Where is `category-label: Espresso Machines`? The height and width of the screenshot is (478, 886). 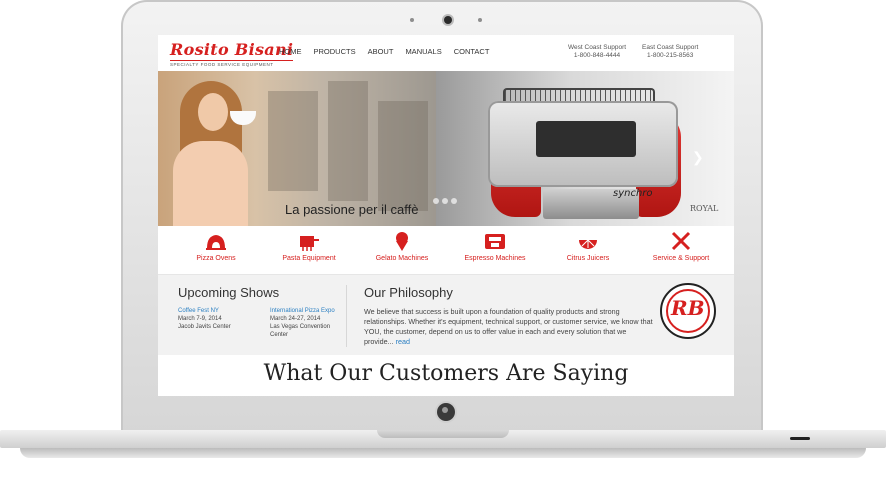 category-label: Espresso Machines is located at coordinates (495, 258).